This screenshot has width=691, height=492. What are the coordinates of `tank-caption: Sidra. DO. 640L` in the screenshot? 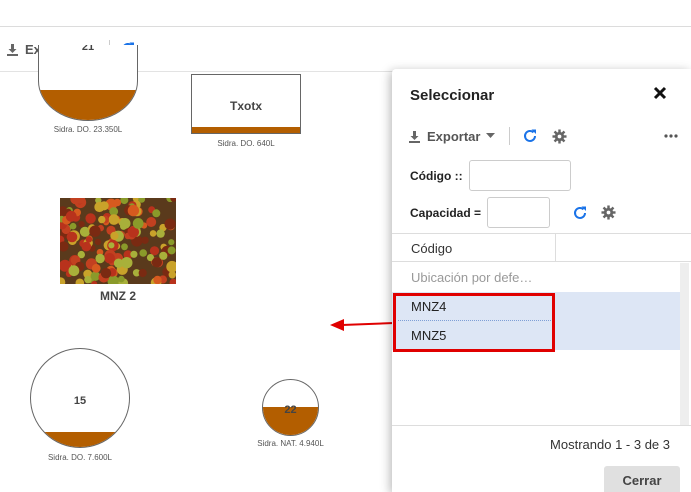 It's located at (246, 143).